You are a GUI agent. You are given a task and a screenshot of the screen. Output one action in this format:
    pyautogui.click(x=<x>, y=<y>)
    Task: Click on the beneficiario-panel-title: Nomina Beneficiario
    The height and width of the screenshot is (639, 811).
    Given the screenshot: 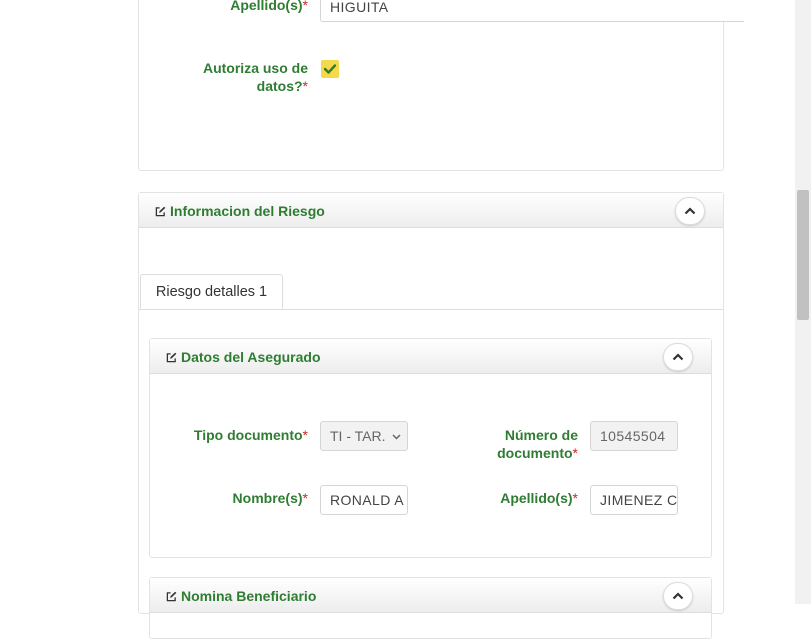 What is the action you would take?
    pyautogui.click(x=241, y=596)
    